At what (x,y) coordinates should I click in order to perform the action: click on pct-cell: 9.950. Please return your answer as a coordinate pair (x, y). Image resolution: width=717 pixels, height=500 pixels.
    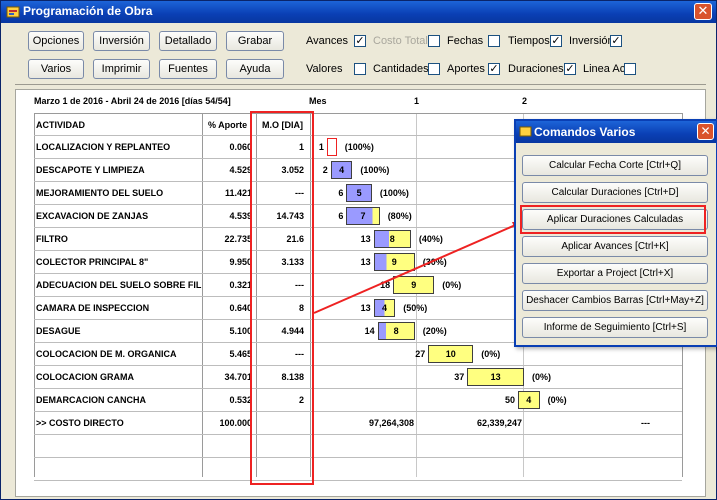
    Looking at the image, I should click on (240, 262).